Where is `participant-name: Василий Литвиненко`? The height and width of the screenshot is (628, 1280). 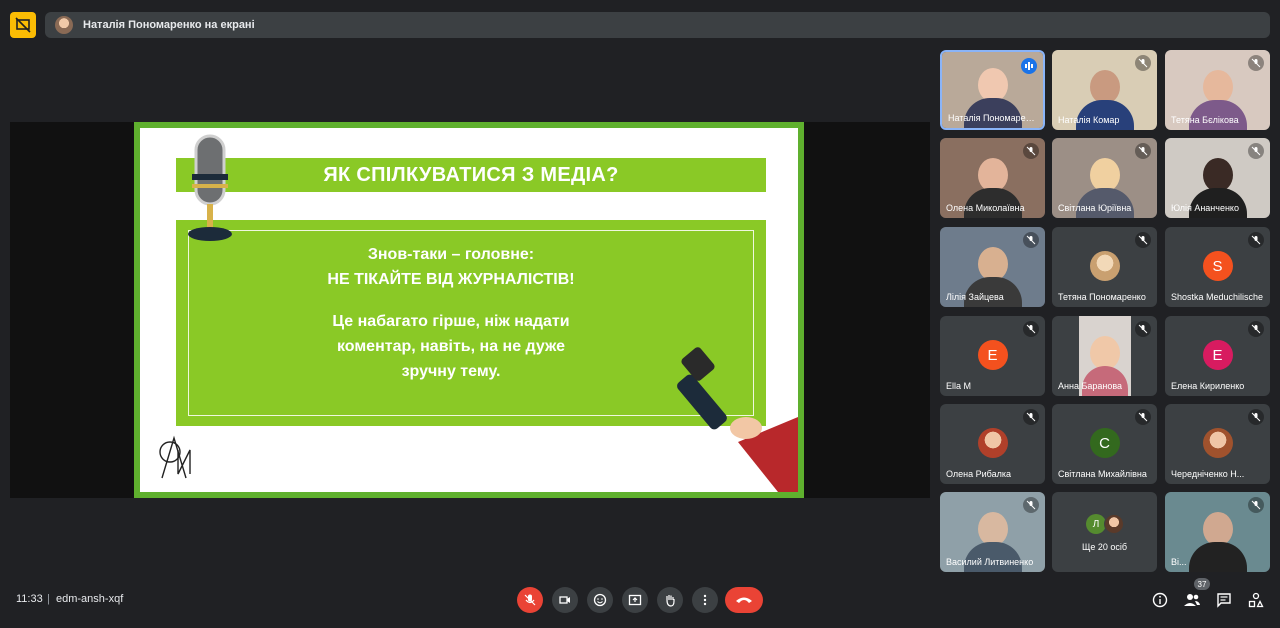
participant-name: Василий Литвиненко is located at coordinates (990, 562).